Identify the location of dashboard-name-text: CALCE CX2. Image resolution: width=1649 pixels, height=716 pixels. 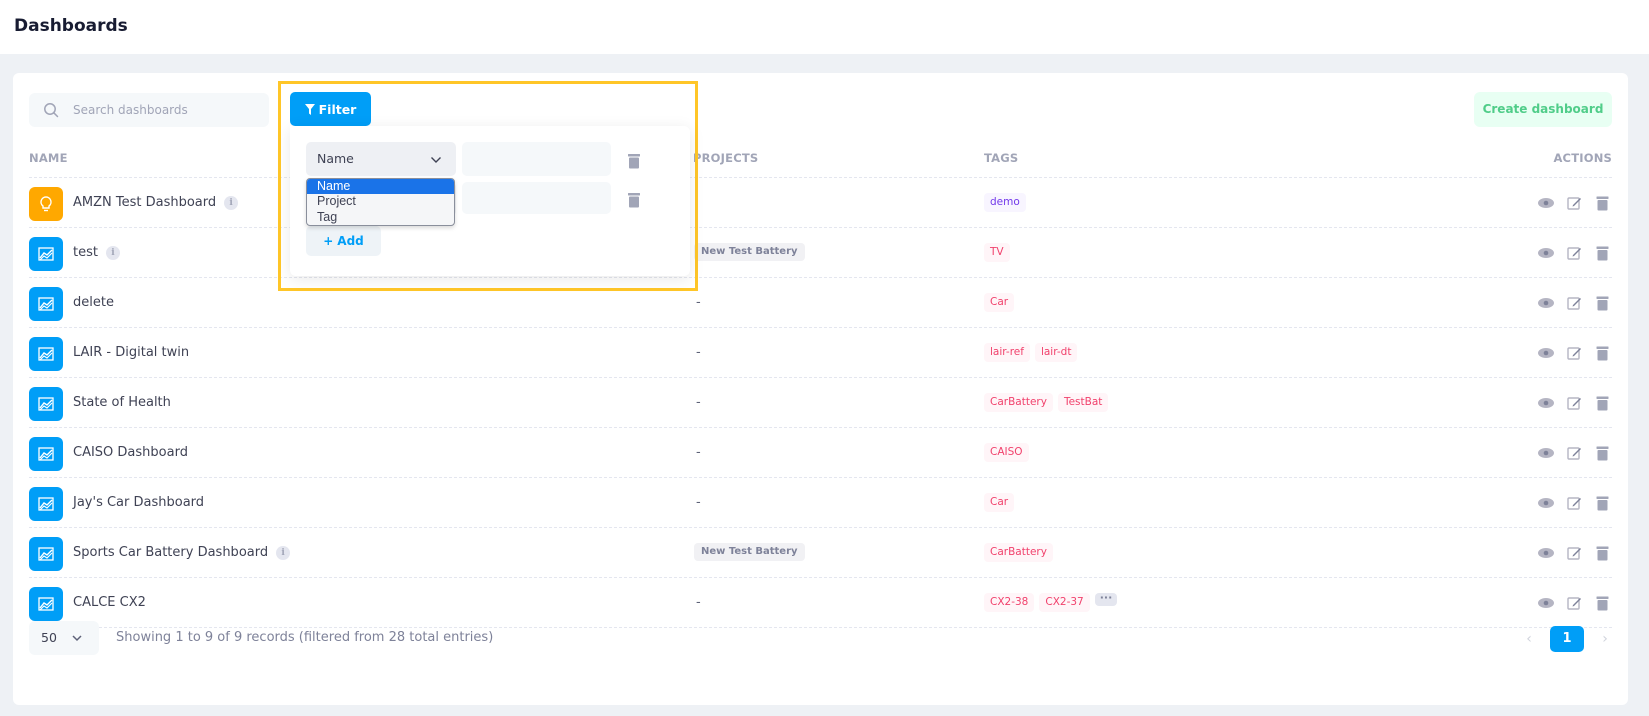
(109, 602).